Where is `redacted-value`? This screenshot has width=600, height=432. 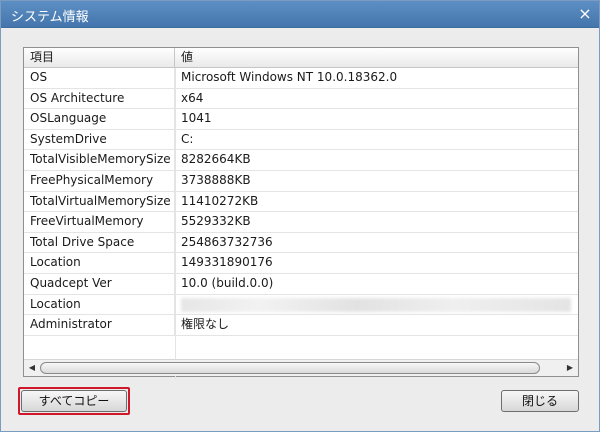
redacted-value is located at coordinates (376, 304).